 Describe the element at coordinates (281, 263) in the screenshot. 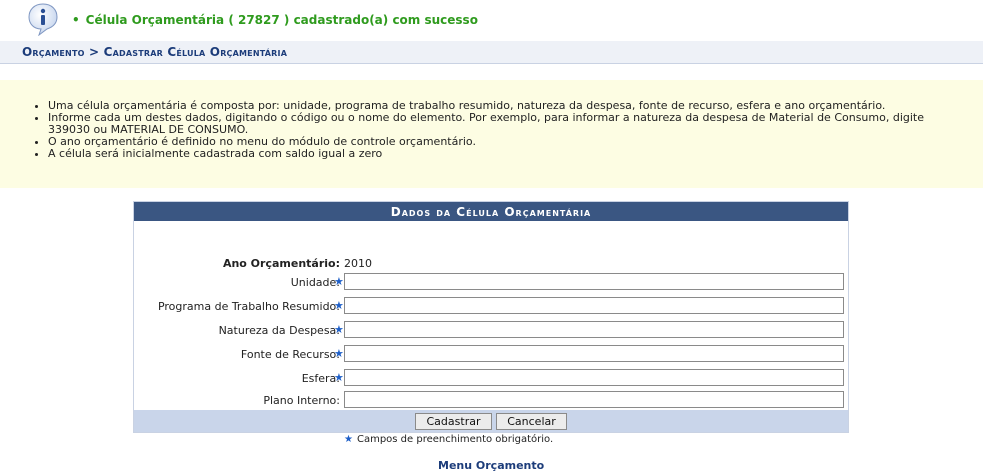

I see `ano-orcamentario-label: Ano Orçamentário:` at that location.